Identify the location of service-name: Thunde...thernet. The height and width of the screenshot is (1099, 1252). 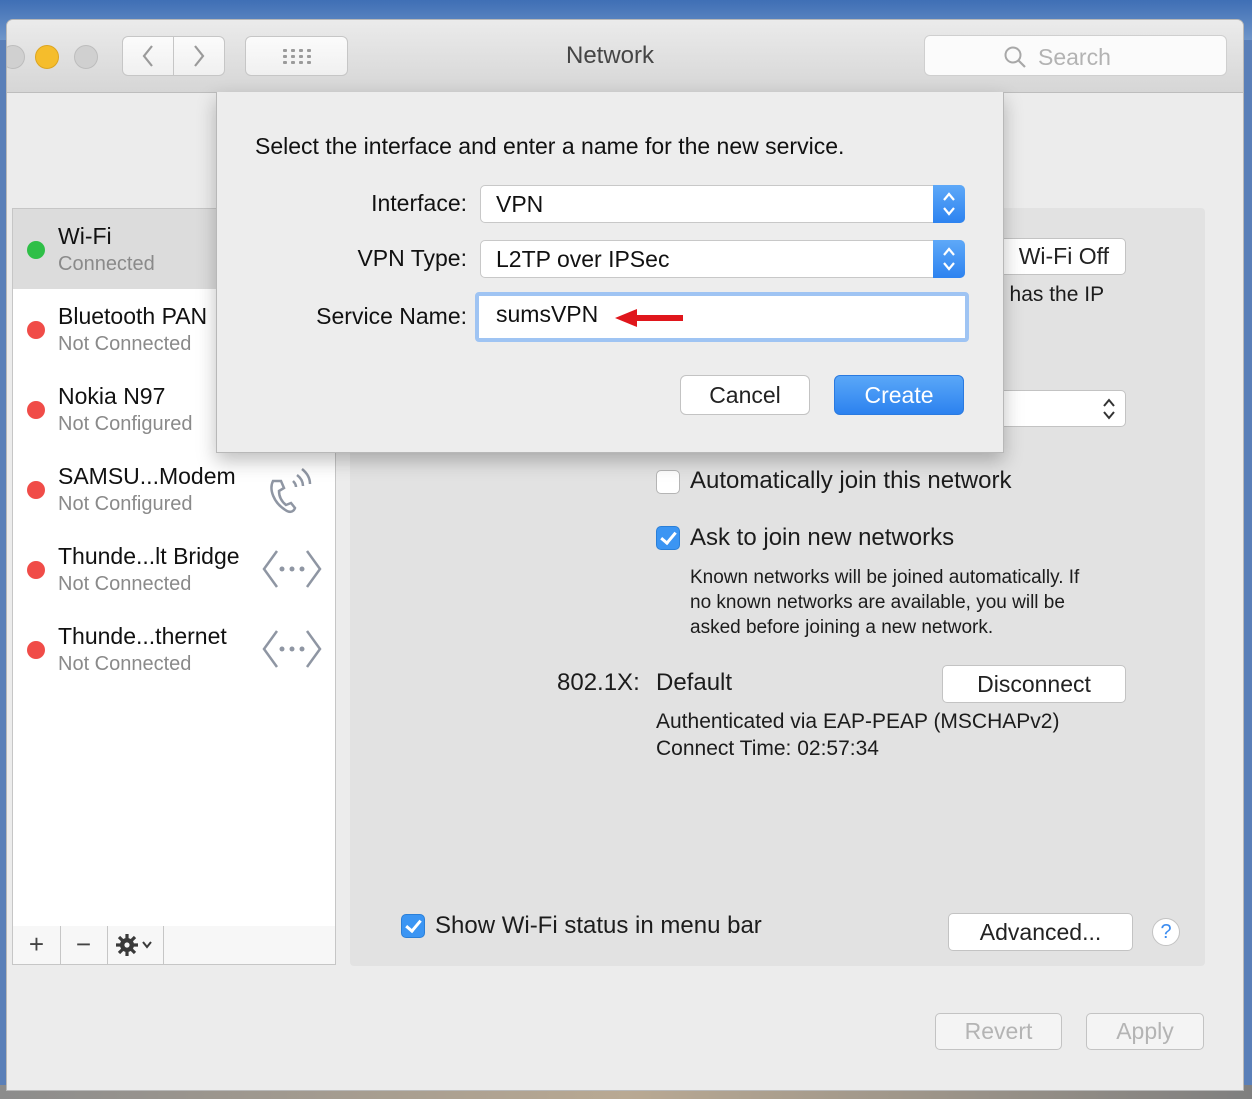
(142, 636).